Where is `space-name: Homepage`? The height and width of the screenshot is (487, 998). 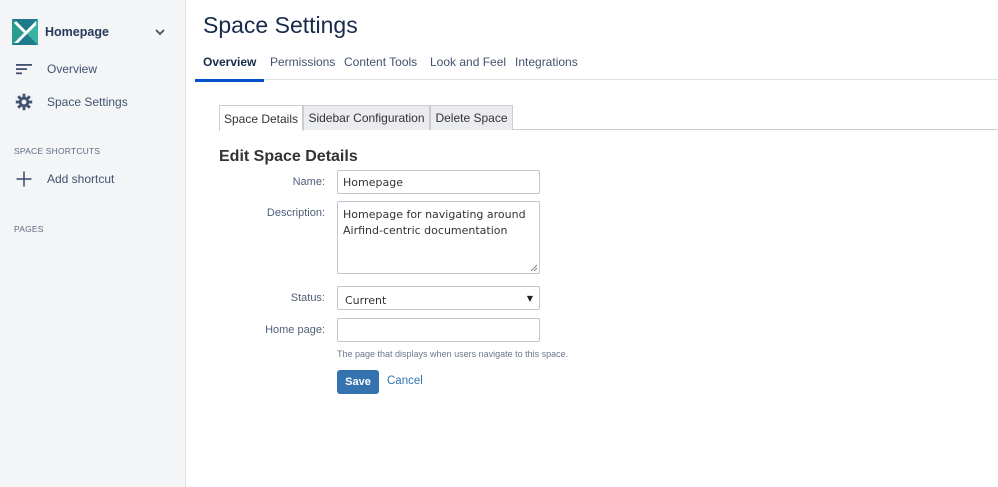
space-name: Homepage is located at coordinates (77, 32).